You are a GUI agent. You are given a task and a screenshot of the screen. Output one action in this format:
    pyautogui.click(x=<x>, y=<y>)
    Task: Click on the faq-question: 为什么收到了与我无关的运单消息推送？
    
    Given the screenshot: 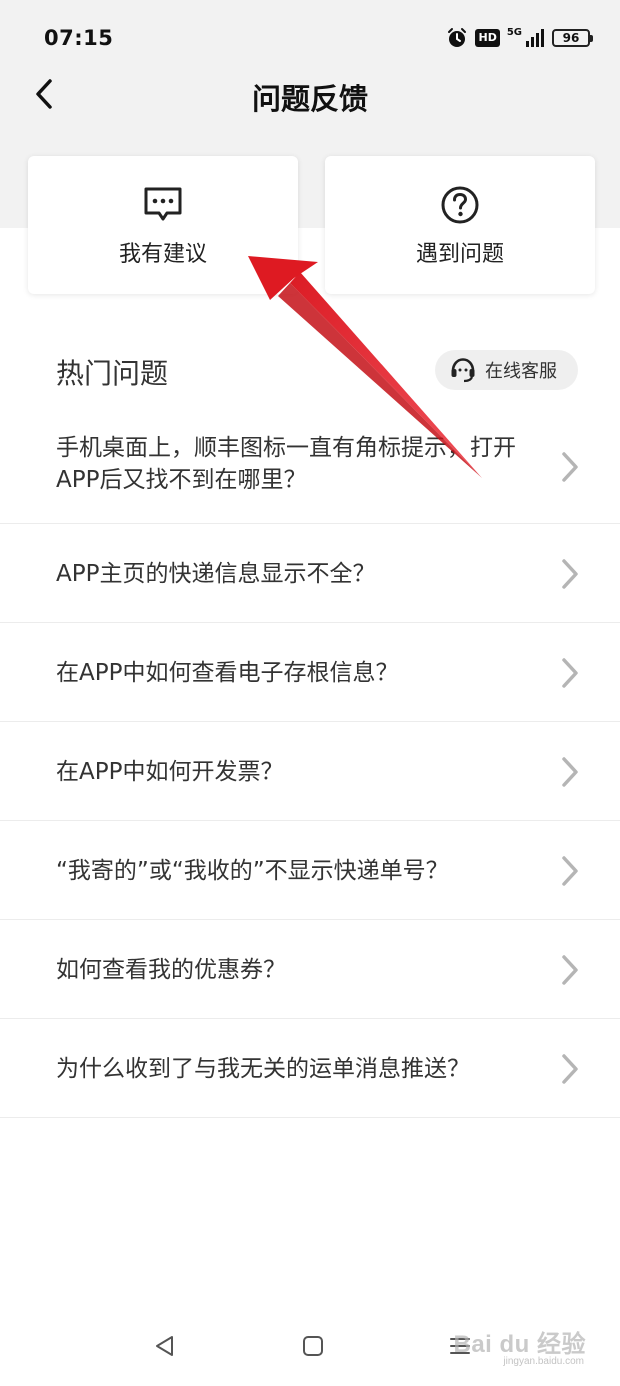 What is the action you would take?
    pyautogui.click(x=263, y=1069)
    